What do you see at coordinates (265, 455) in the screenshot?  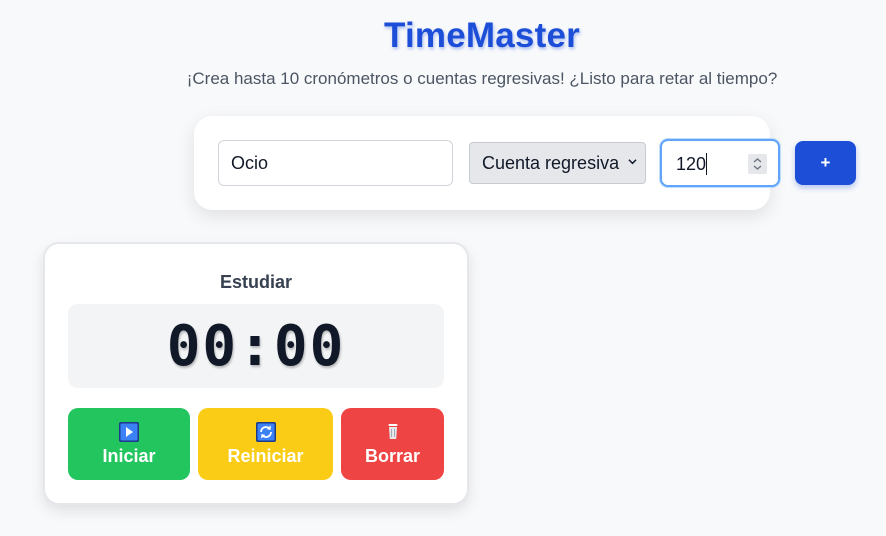 I see `reset-label: Reiniciar` at bounding box center [265, 455].